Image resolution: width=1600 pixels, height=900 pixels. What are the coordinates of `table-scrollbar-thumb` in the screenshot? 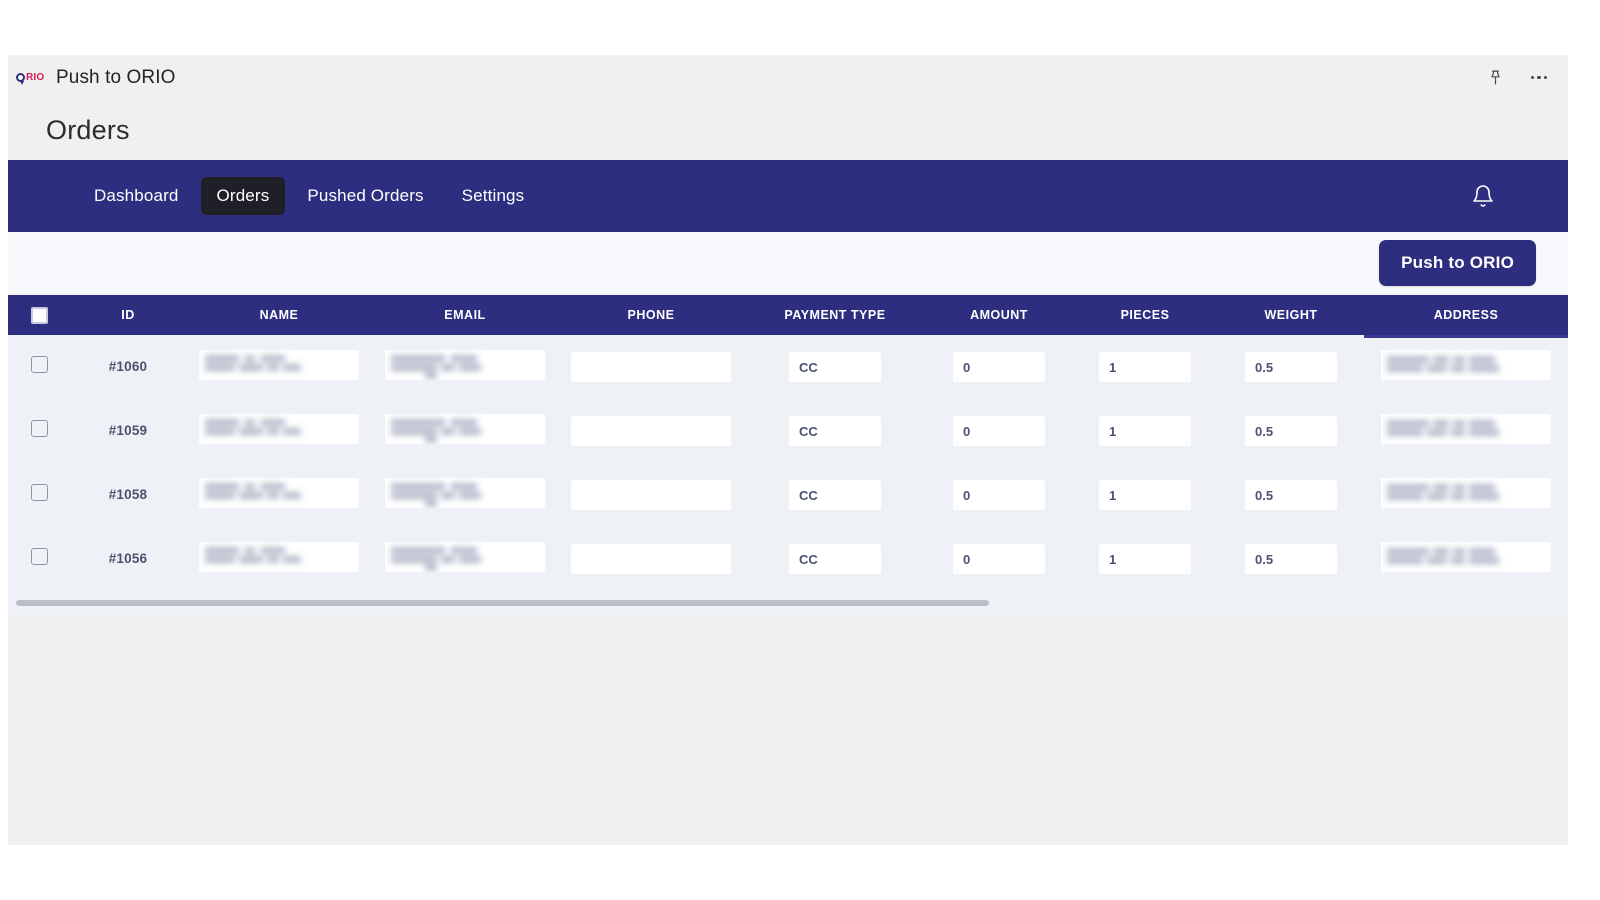 It's located at (502, 603).